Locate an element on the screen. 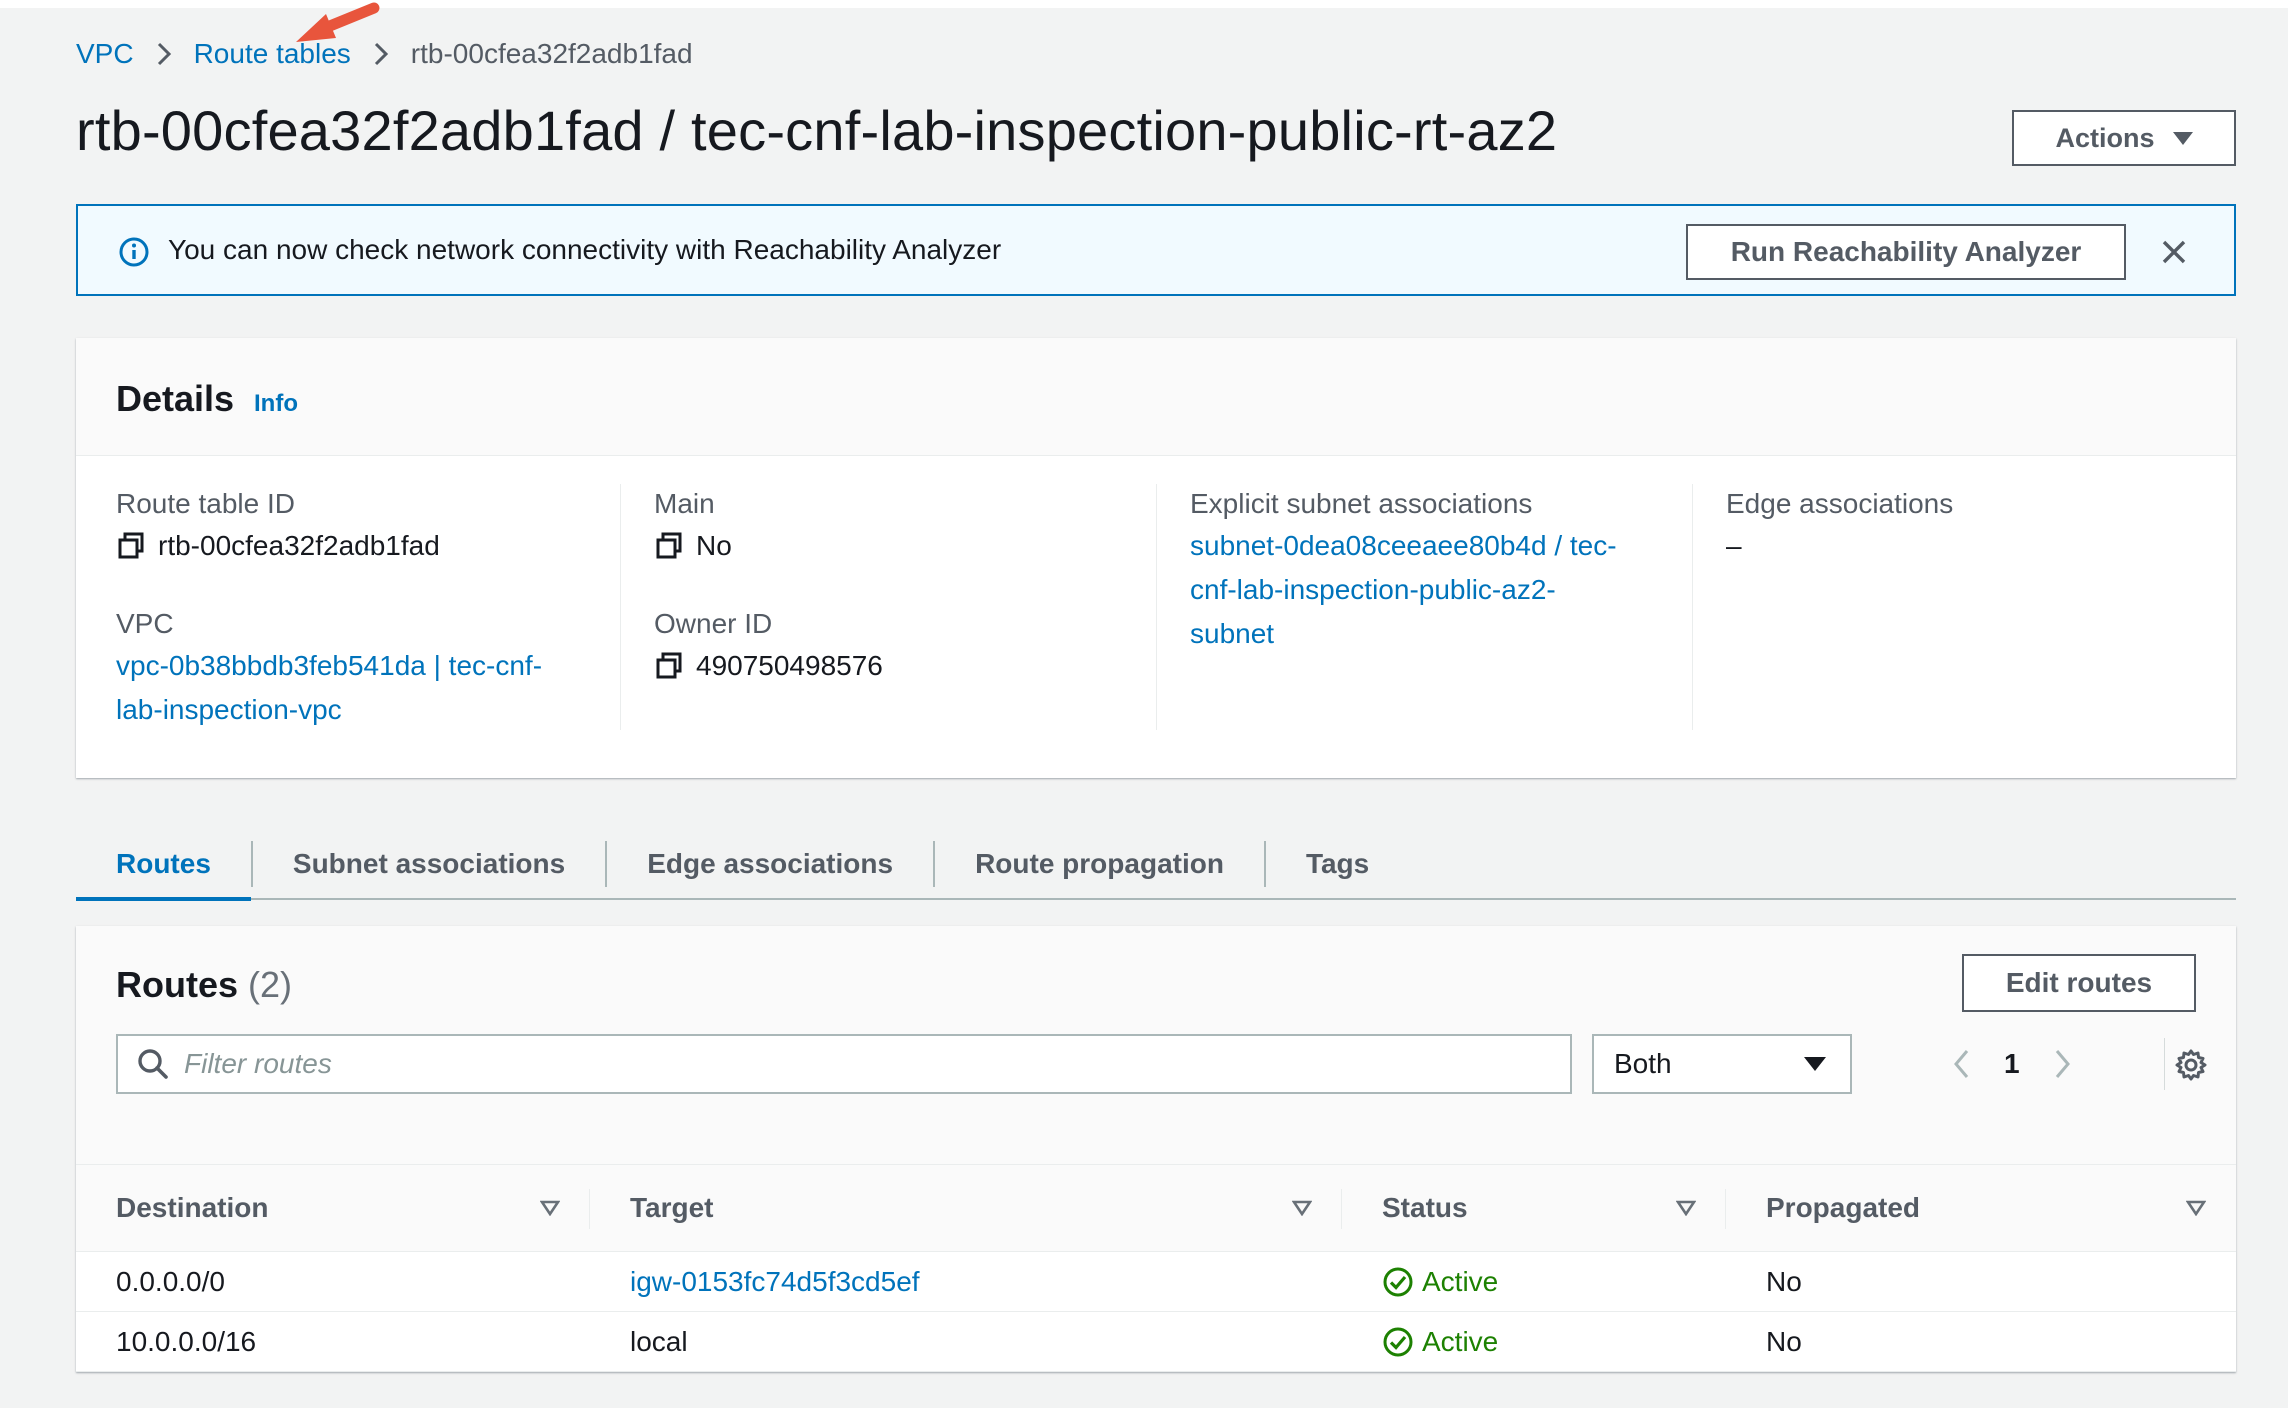 The image size is (2288, 1408). details-title: Details is located at coordinates (175, 398).